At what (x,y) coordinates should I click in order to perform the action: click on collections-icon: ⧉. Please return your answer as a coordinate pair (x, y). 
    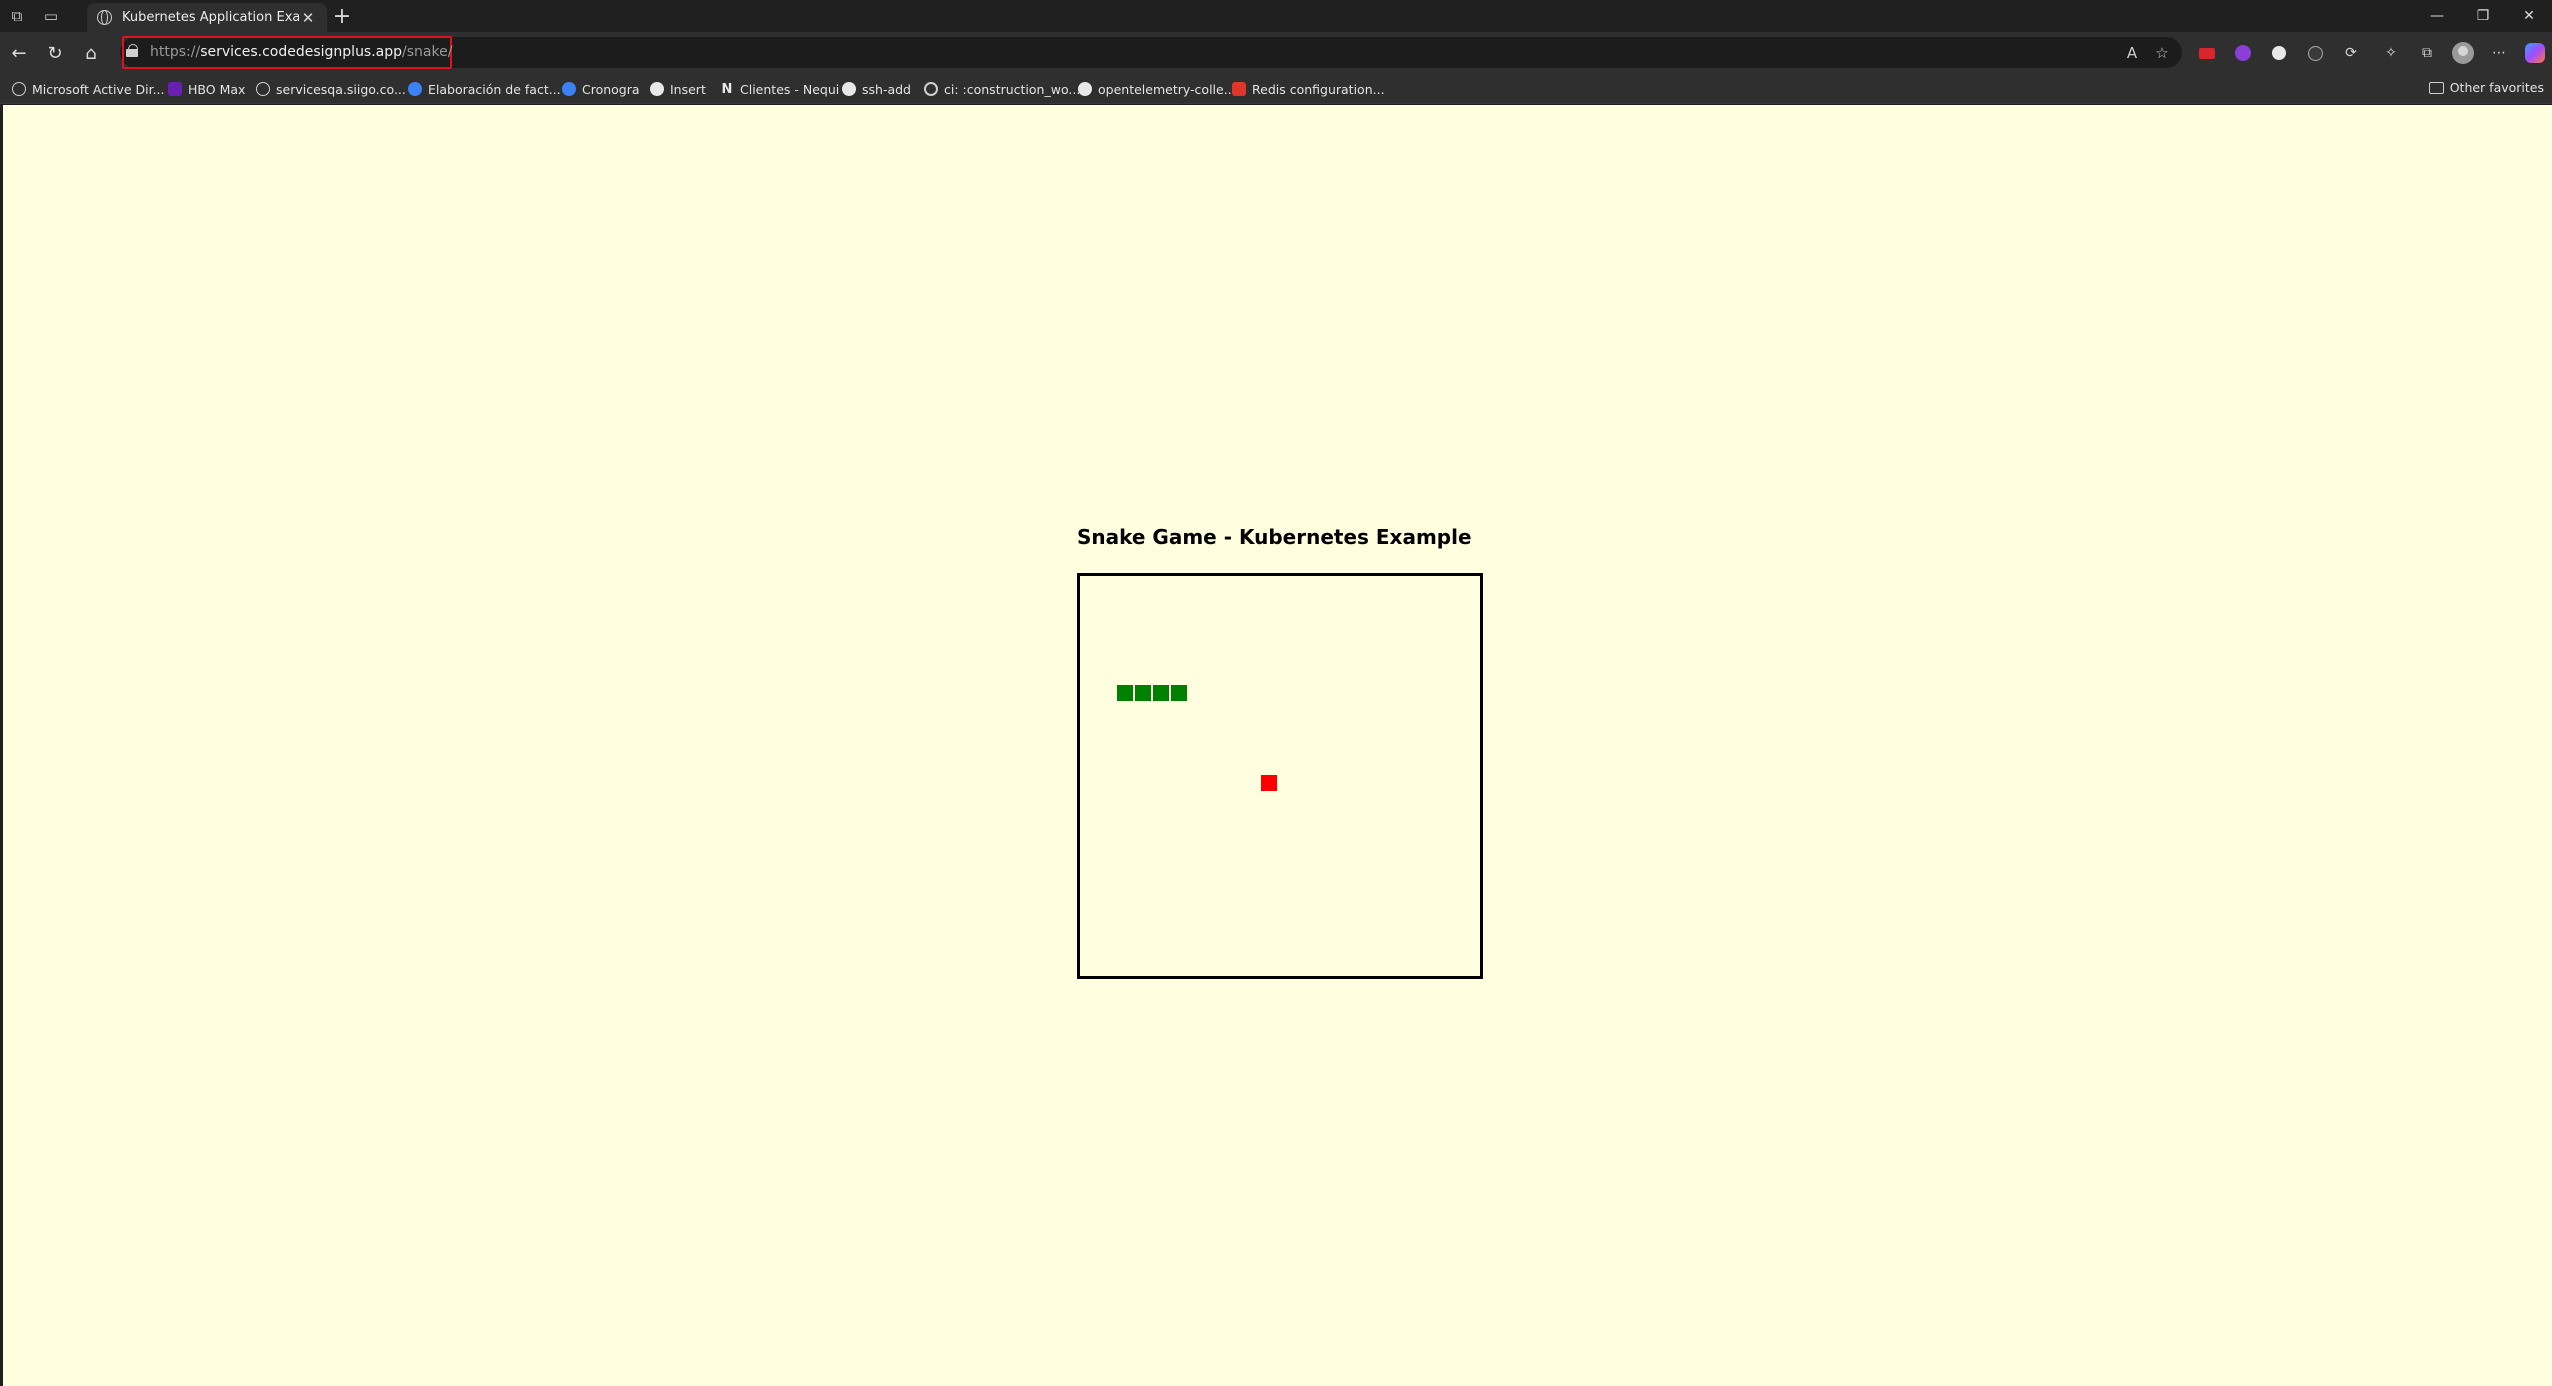
    Looking at the image, I should click on (2427, 53).